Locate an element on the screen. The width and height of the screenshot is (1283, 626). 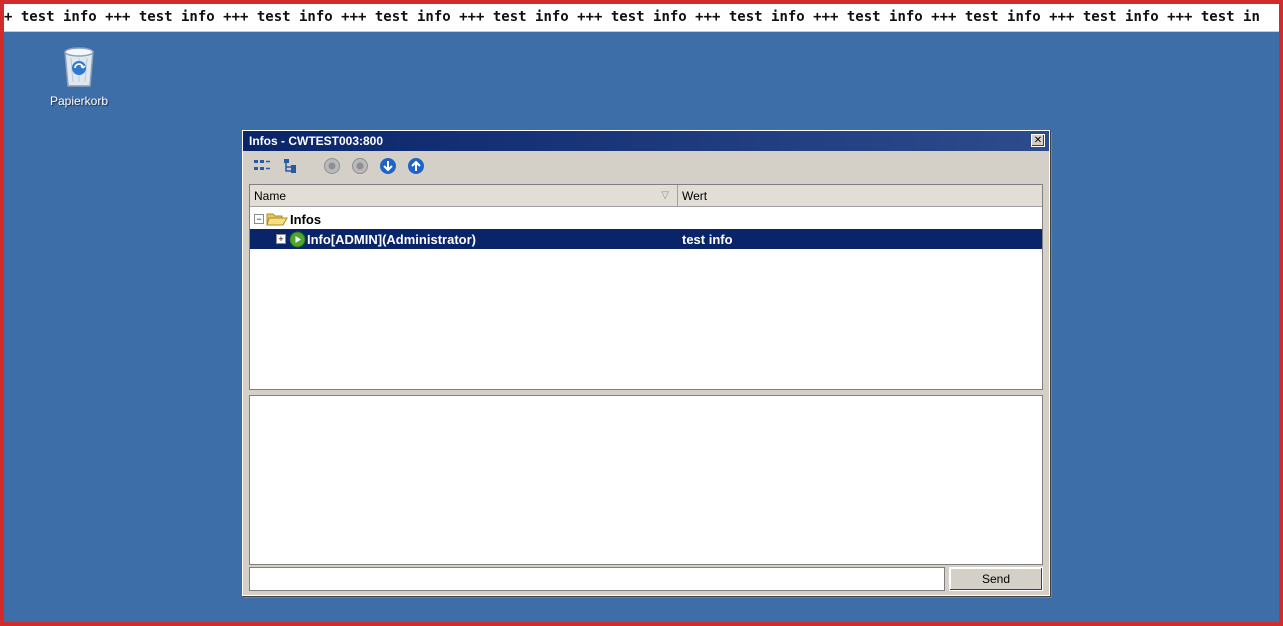
column-header-wert: Wert is located at coordinates (692, 195).